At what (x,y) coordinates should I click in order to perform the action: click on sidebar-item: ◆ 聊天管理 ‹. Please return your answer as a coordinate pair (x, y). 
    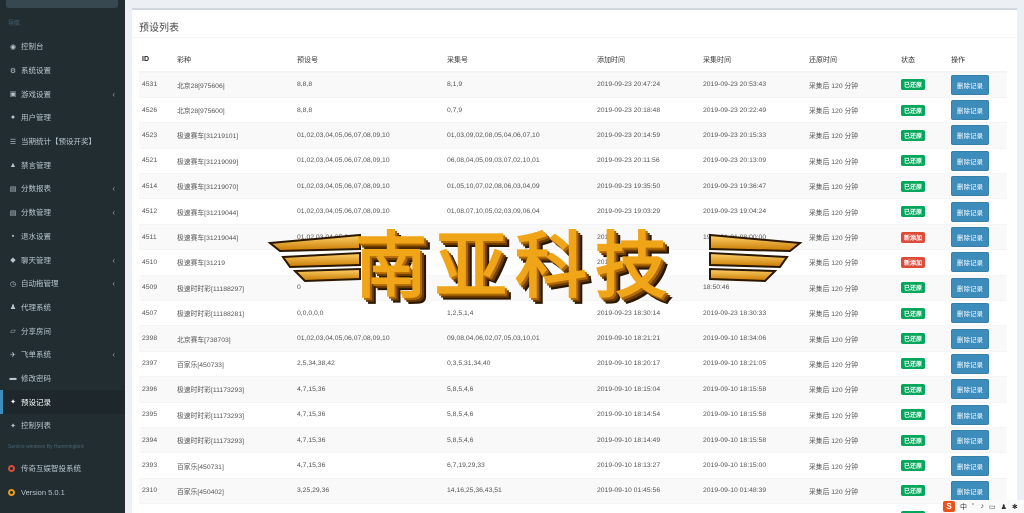
    Looking at the image, I should click on (62, 260).